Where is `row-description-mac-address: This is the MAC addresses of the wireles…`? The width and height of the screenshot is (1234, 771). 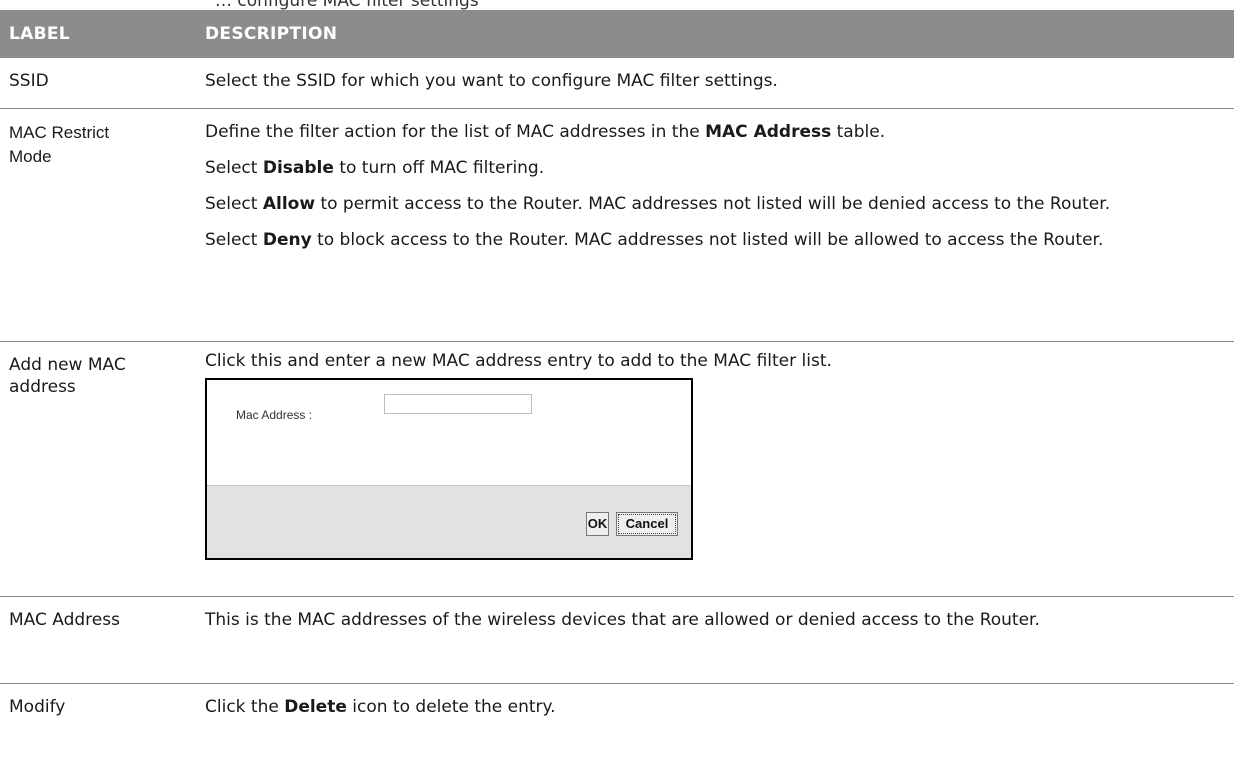 row-description-mac-address: This is the MAC addresses of the wireles… is located at coordinates (709, 640).